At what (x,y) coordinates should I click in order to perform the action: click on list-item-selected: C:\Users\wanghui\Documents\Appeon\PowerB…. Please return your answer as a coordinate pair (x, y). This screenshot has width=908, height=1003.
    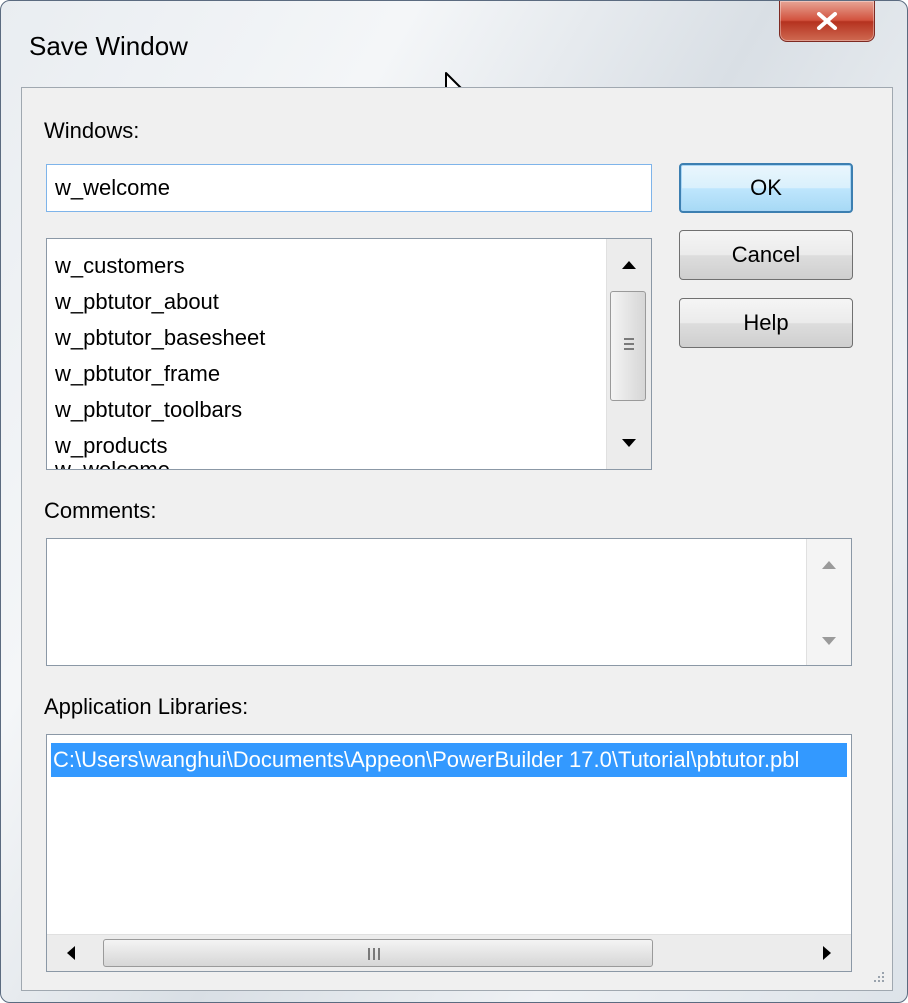
    Looking at the image, I should click on (449, 760).